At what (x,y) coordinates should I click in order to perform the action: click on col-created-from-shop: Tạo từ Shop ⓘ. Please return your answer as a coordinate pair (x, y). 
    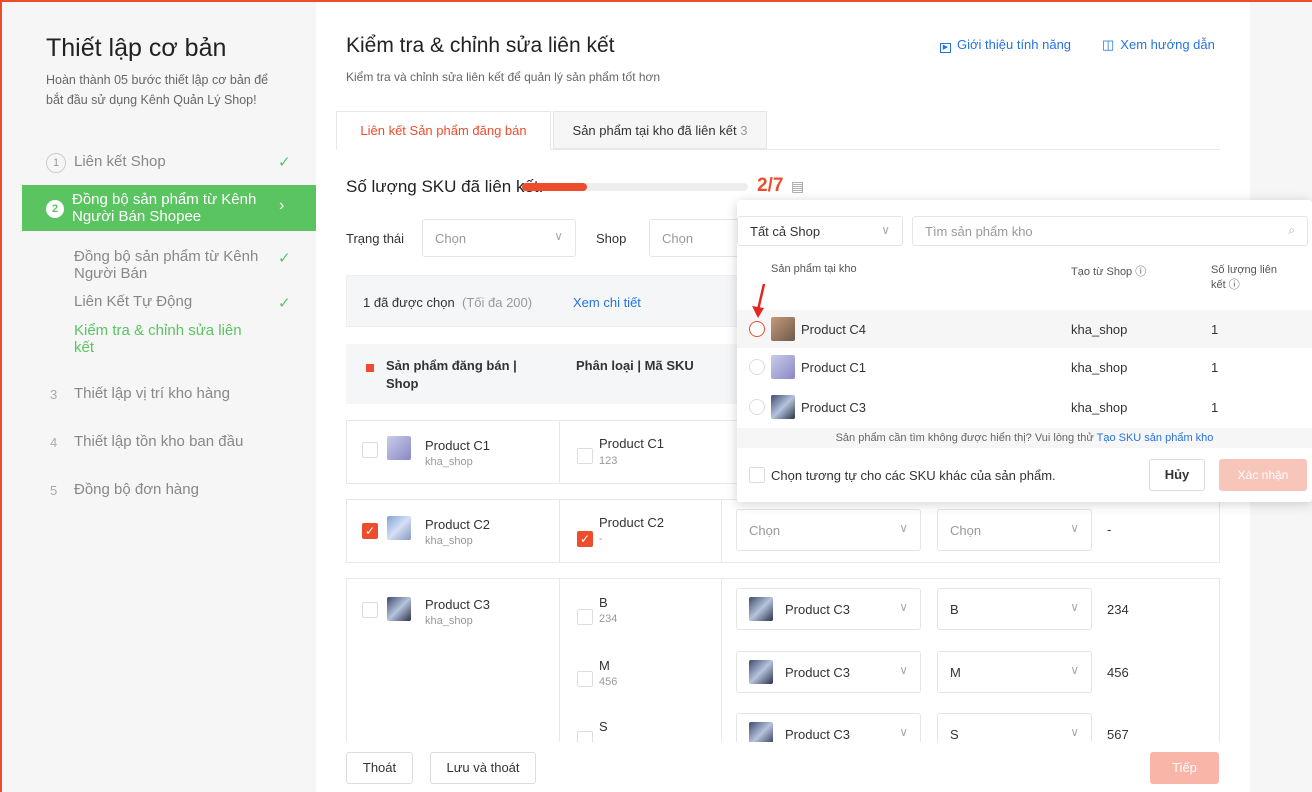
    Looking at the image, I should click on (1108, 271).